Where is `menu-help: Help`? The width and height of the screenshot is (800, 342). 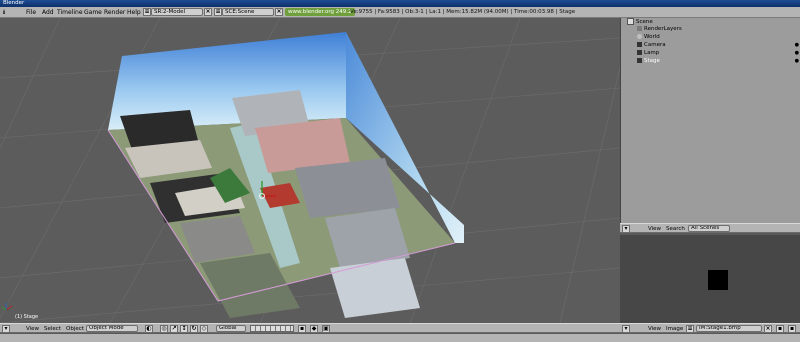 menu-help: Help is located at coordinates (134, 12).